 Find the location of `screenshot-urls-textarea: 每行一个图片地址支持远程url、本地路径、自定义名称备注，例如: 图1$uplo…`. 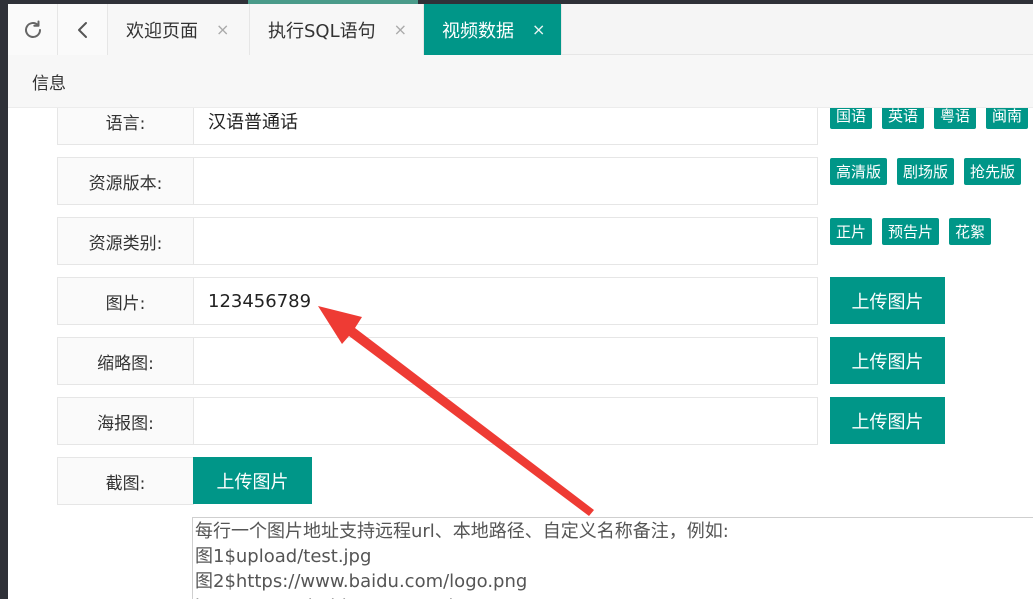

screenshot-urls-textarea: 每行一个图片地址支持远程url、本地路径、自定义名称备注，例如: 图1$uplo… is located at coordinates (612, 558).